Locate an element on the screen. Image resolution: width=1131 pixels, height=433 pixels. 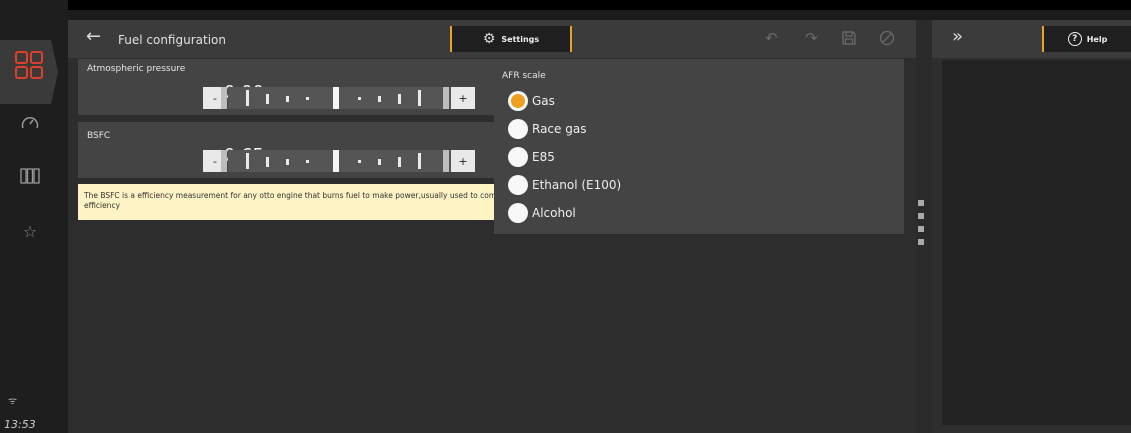
star-icon: ☆ is located at coordinates (30, 231).